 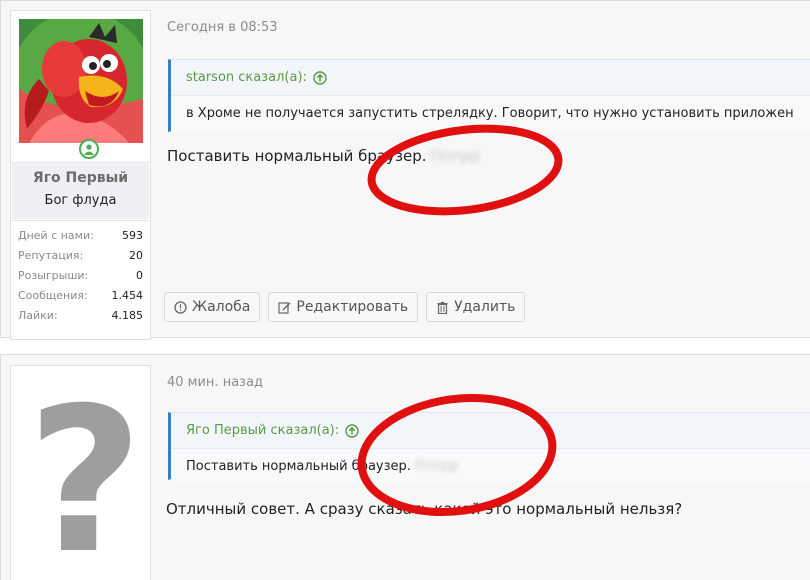 What do you see at coordinates (215, 382) in the screenshot?
I see `post-time: 40 мин. назад` at bounding box center [215, 382].